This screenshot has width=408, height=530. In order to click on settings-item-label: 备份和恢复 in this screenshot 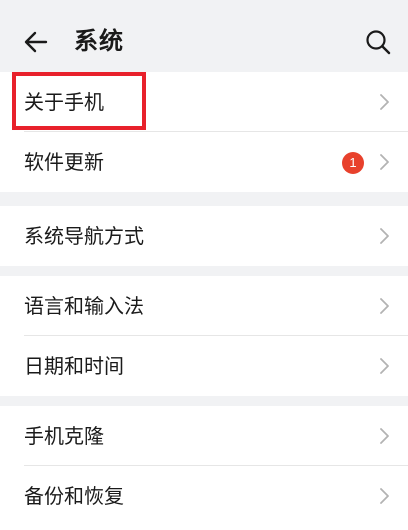, I will do `click(74, 496)`.